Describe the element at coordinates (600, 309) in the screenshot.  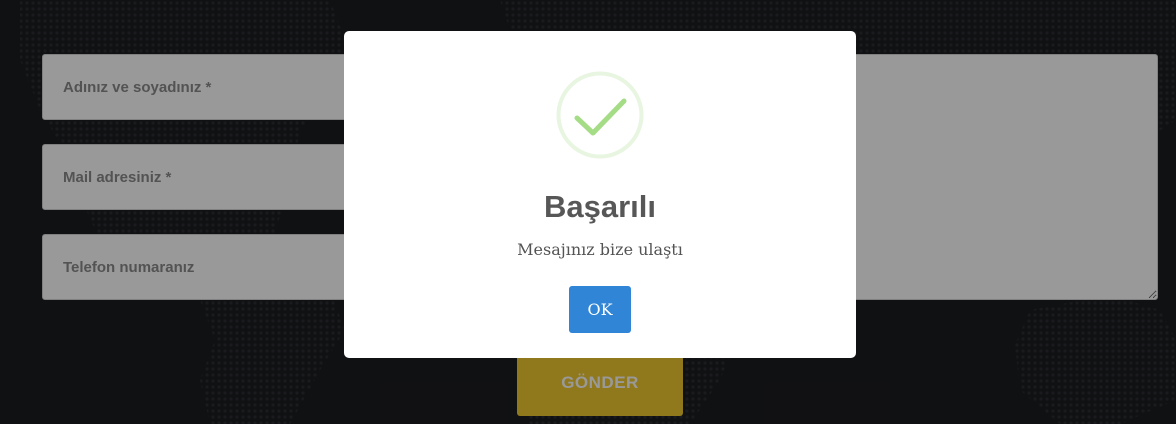
I see `ok-button: OK` at that location.